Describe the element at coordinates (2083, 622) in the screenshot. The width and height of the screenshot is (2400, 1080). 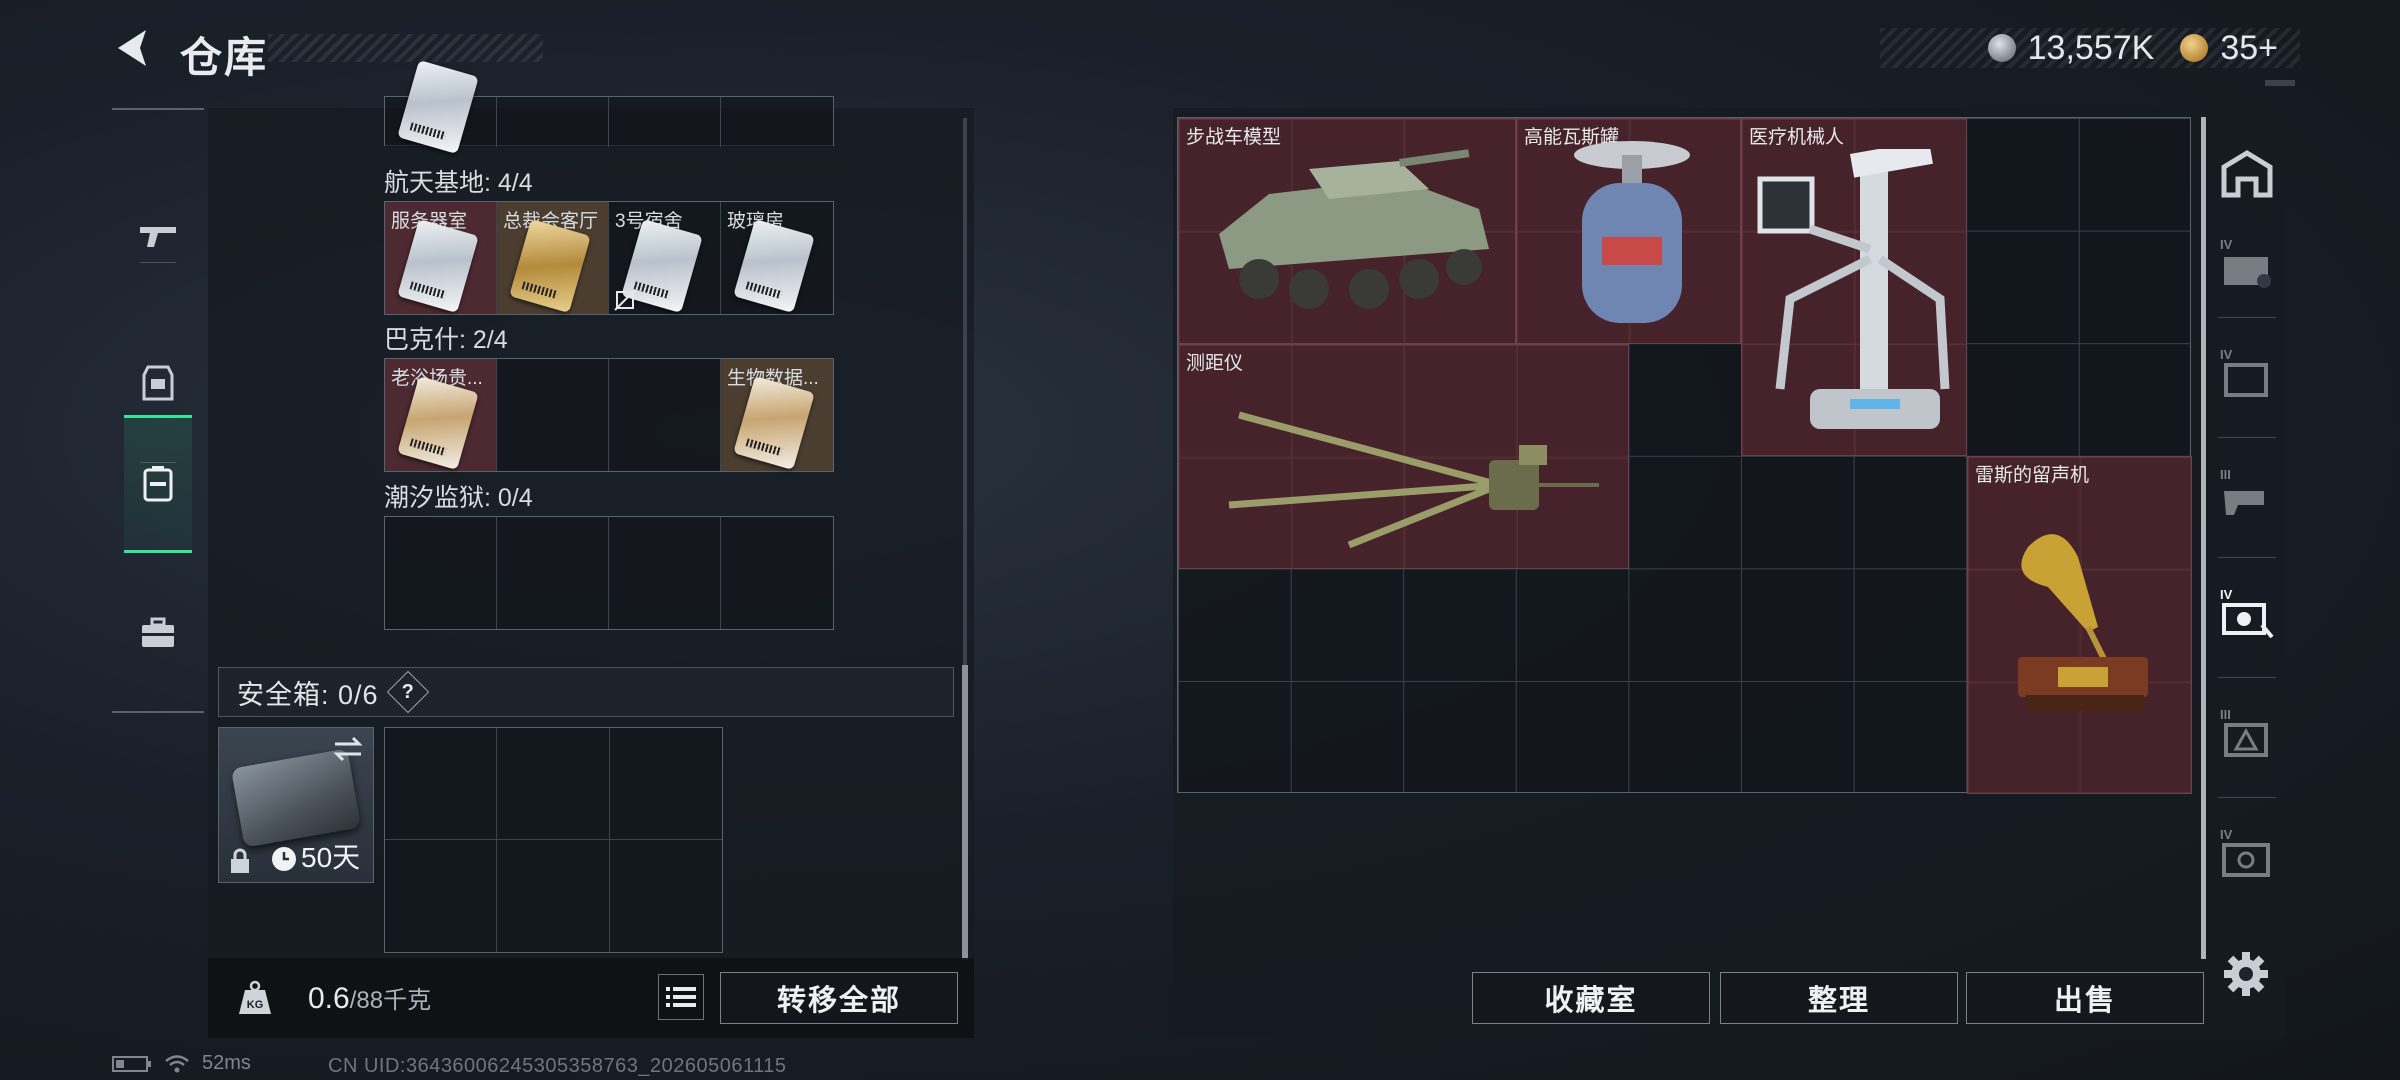
I see `gramophone-image` at that location.